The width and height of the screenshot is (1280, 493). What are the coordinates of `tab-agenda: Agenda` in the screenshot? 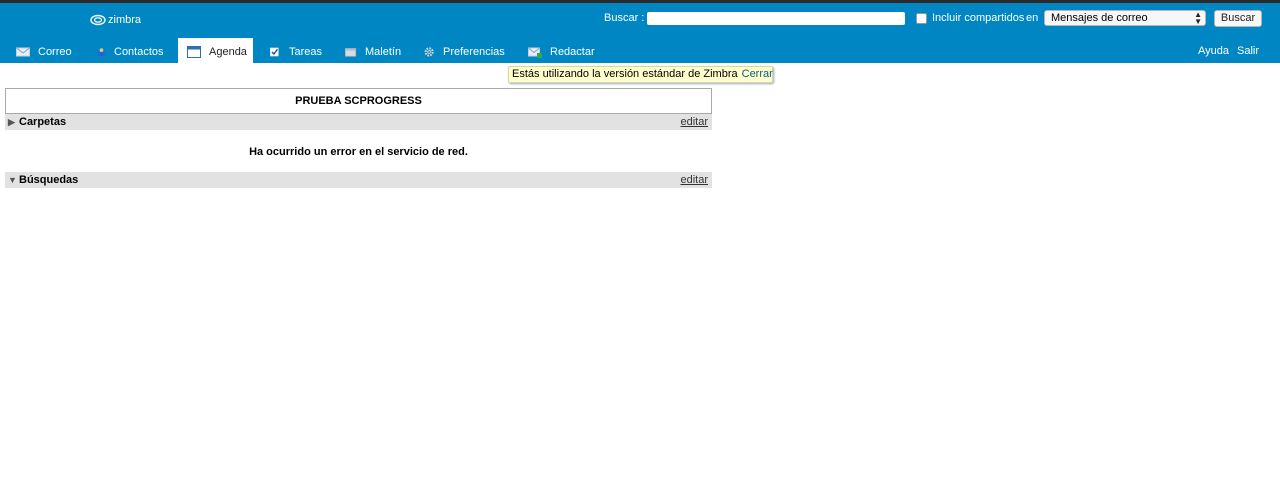 It's located at (215, 51).